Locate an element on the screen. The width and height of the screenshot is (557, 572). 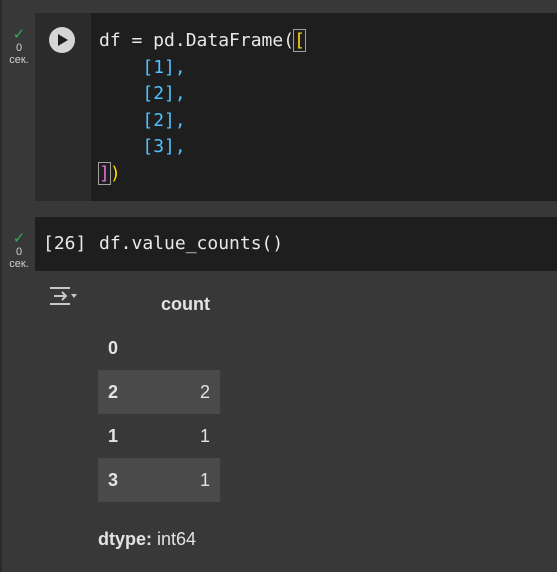
play-icon is located at coordinates (63, 40).